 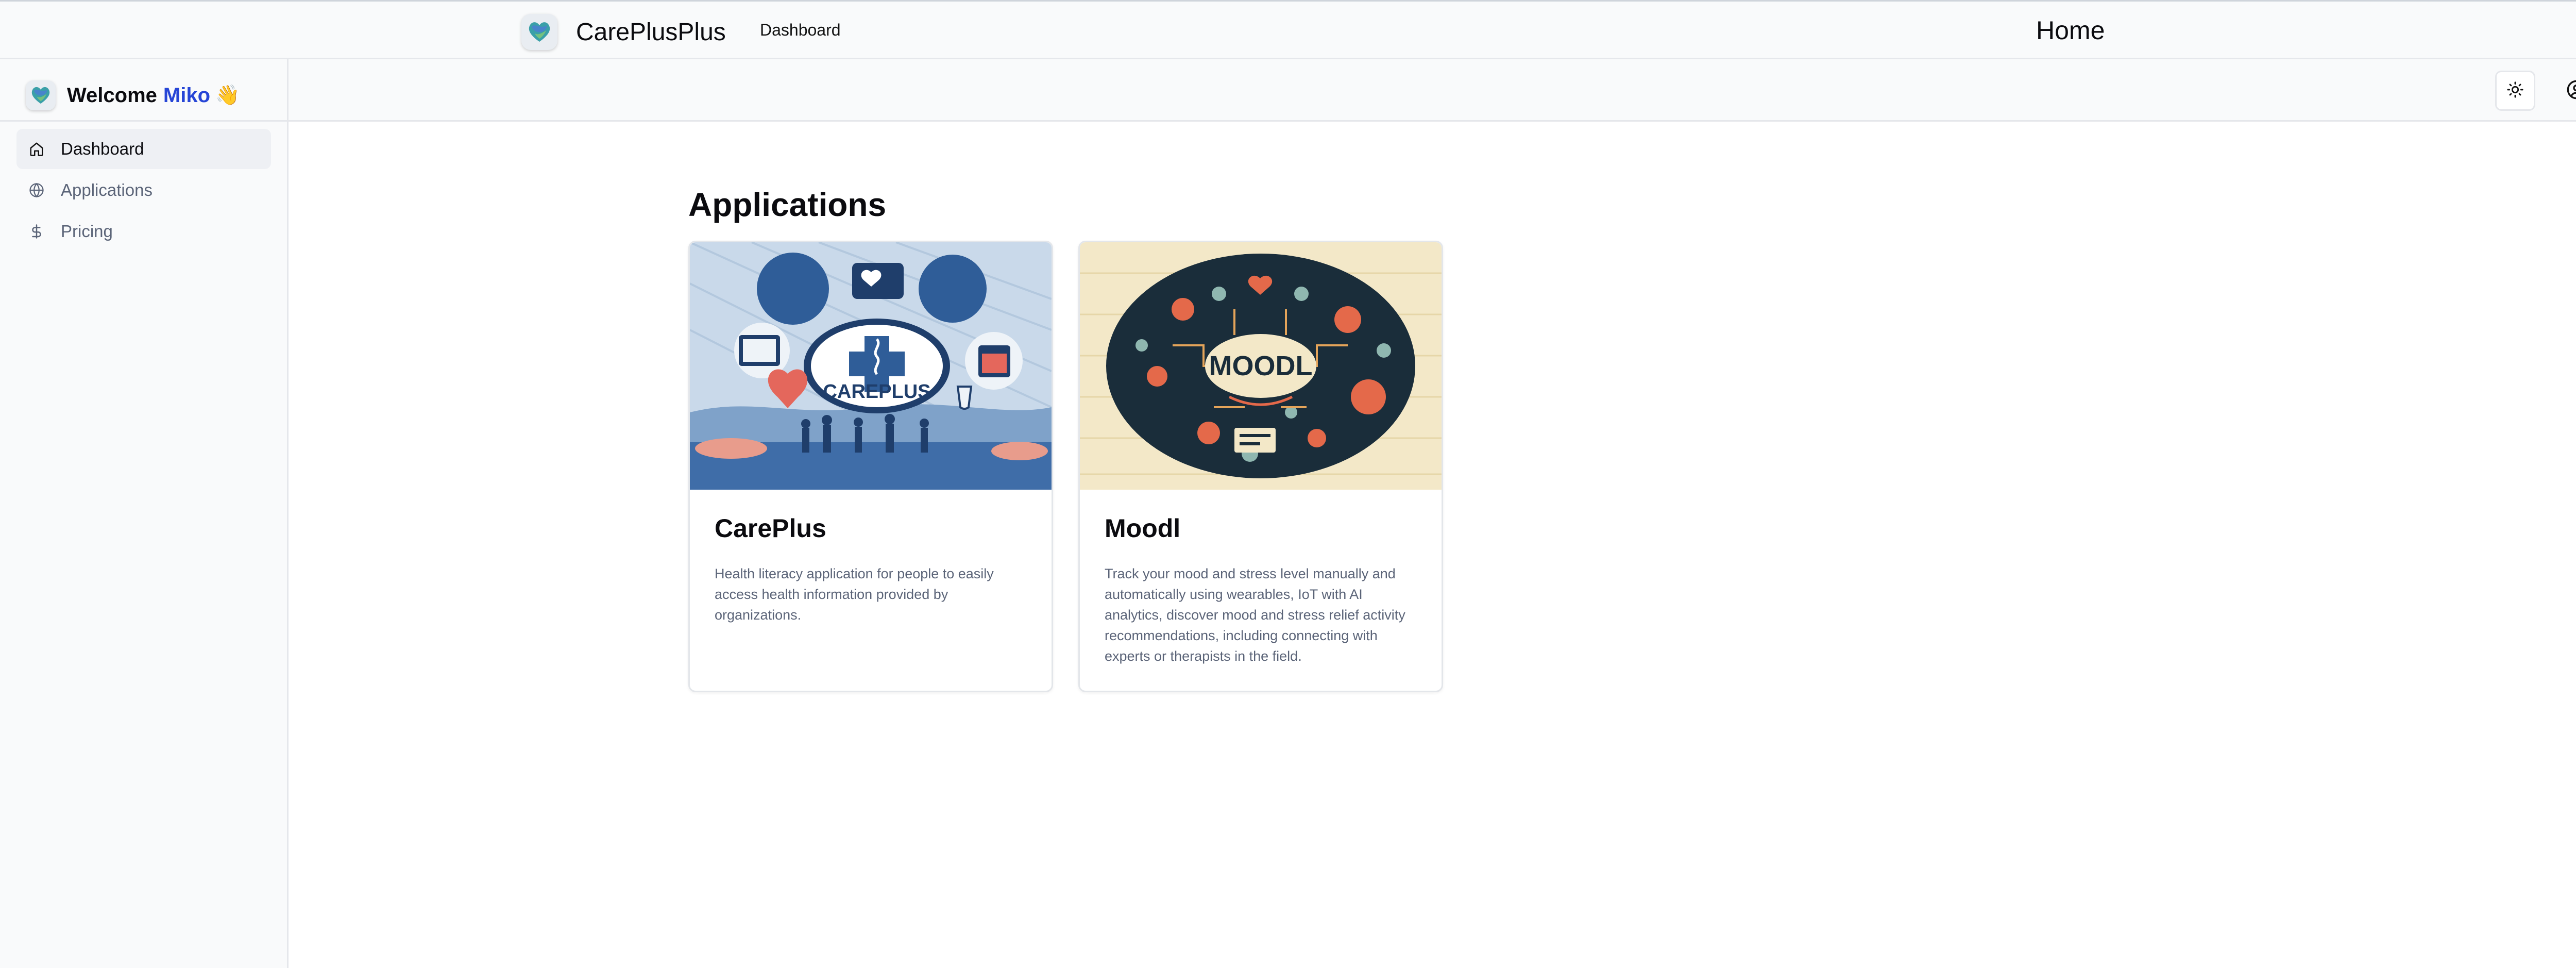 I want to click on moodl-illustration: MOODL, so click(x=1261, y=366).